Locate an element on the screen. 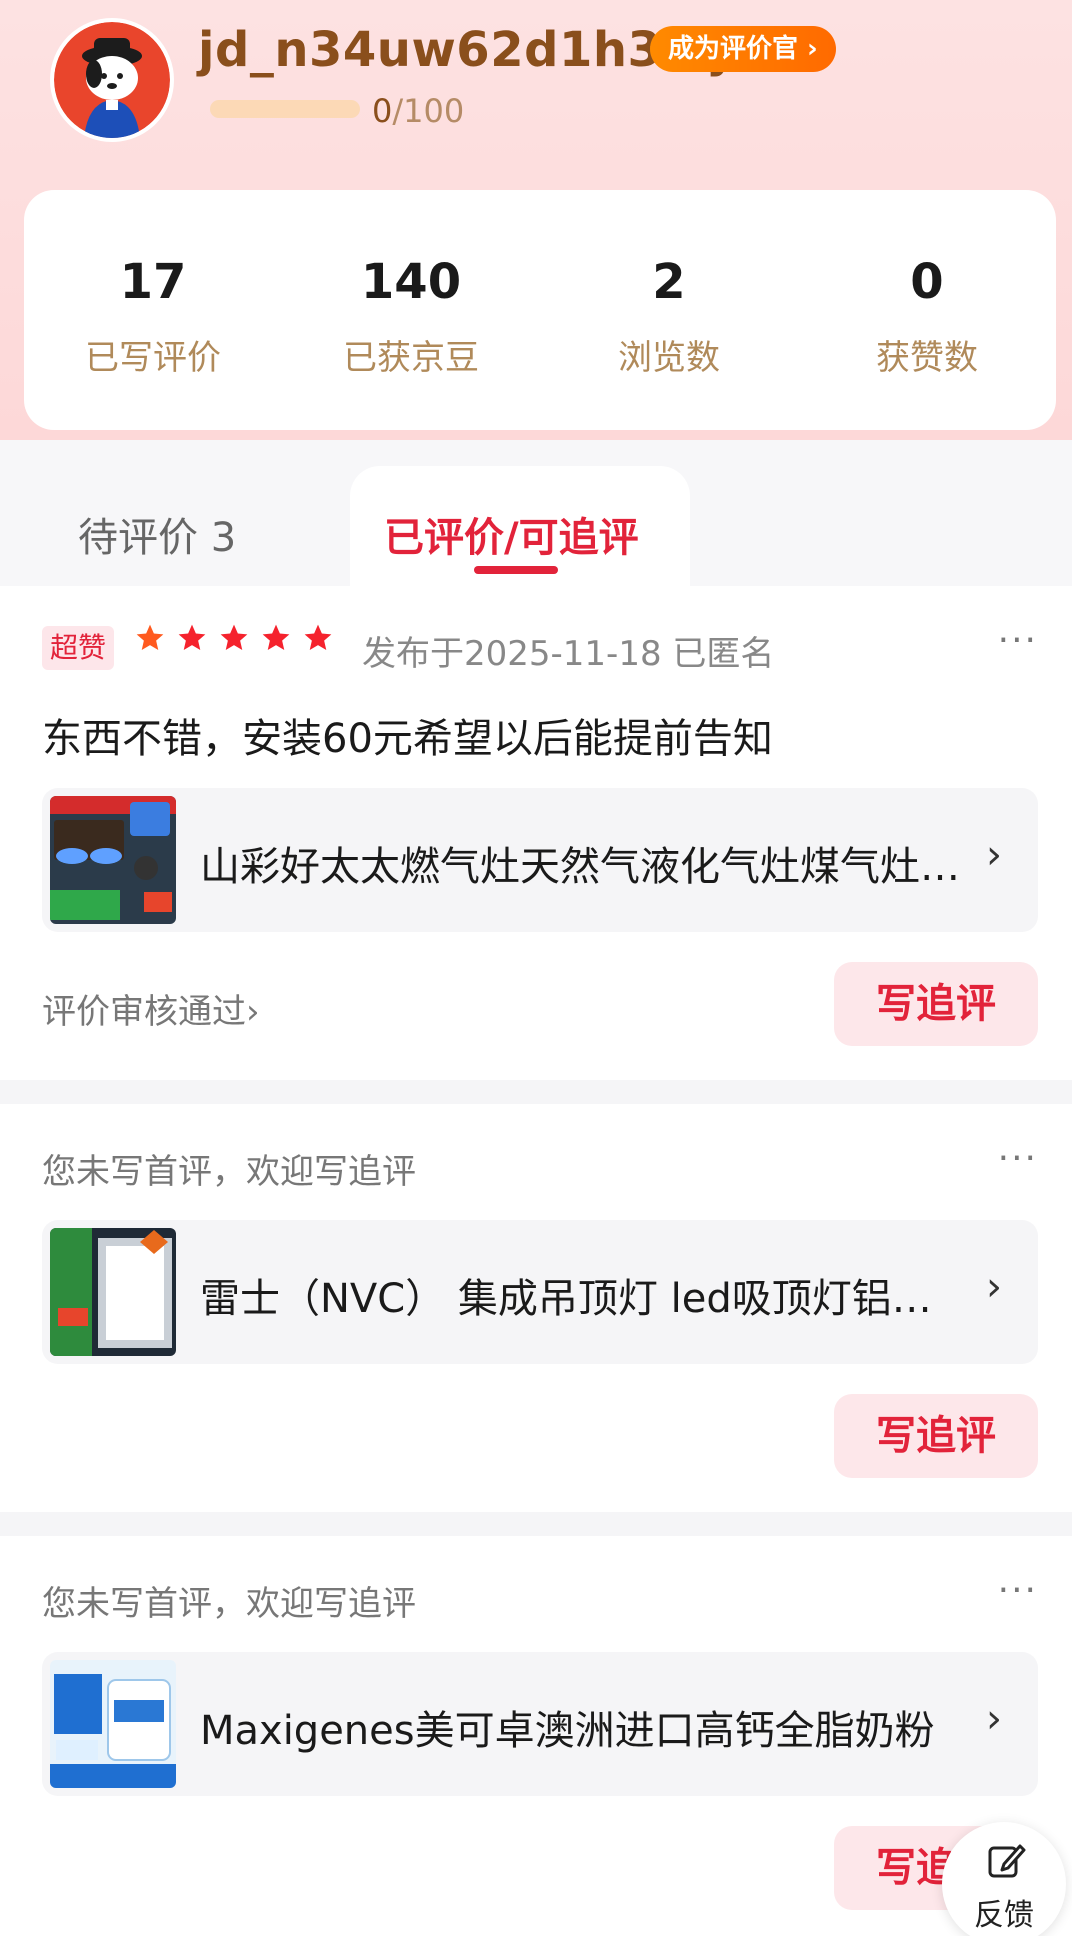 Image resolution: width=1072 pixels, height=1936 pixels. tab-active-indicator is located at coordinates (516, 570).